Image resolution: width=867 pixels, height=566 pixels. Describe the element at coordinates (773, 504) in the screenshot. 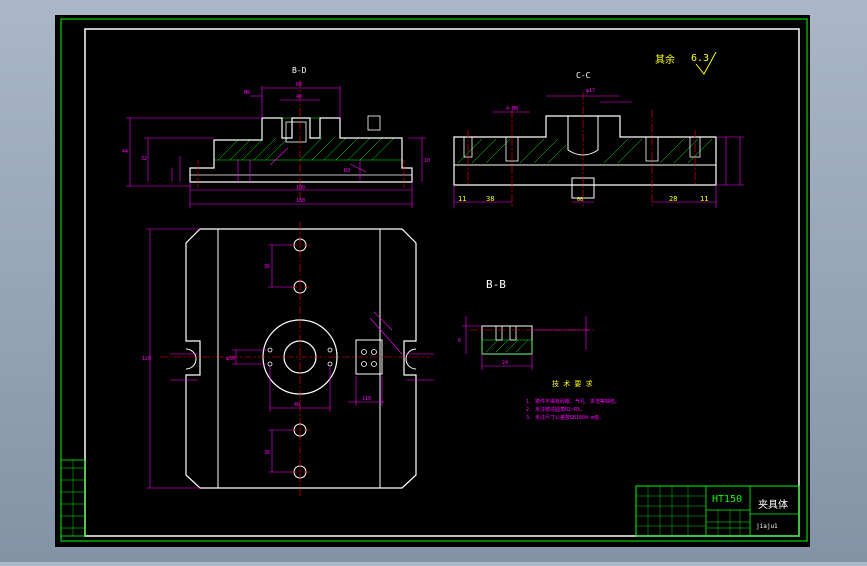

I see `title-part-name: 夹具体` at that location.